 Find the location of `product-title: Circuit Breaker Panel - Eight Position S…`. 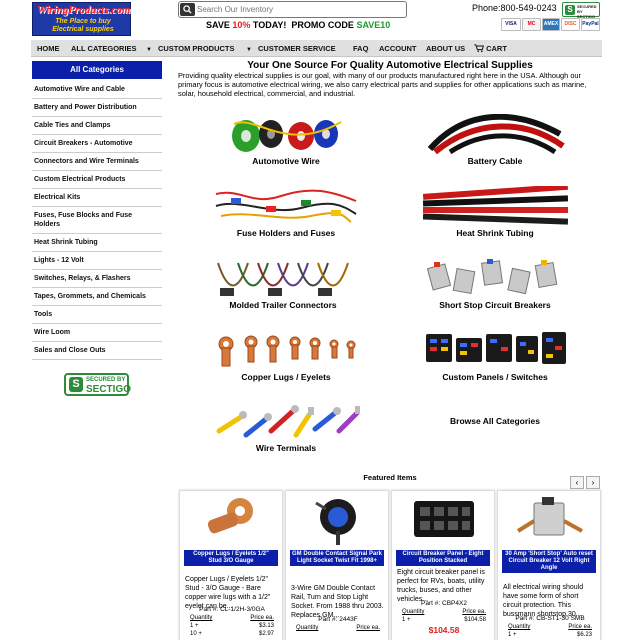

product-title: Circuit Breaker Panel - Eight Position S… is located at coordinates (443, 558).